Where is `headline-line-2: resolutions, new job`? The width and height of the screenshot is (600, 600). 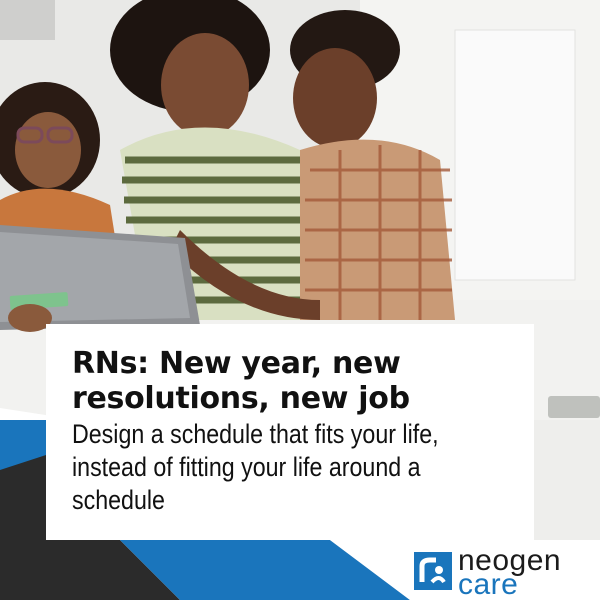 headline-line-2: resolutions, new job is located at coordinates (241, 398).